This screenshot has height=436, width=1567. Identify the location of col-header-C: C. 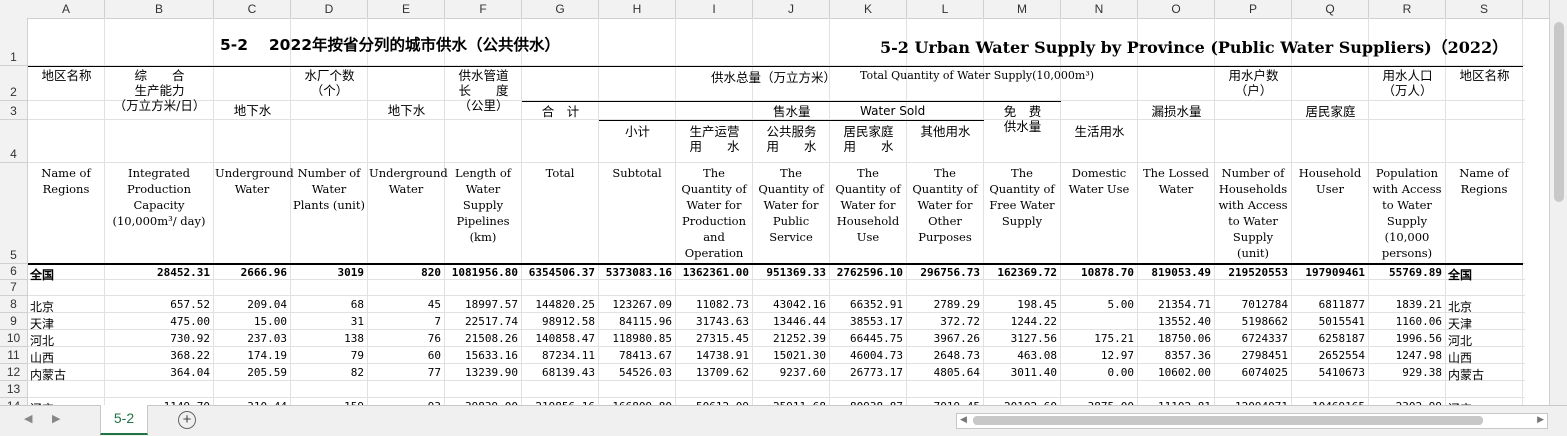
(252, 9).